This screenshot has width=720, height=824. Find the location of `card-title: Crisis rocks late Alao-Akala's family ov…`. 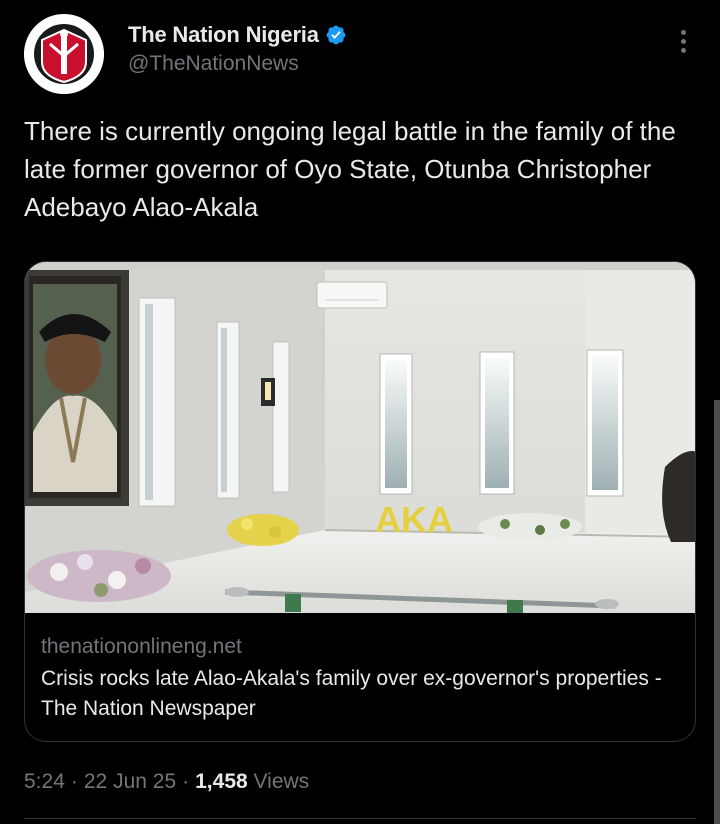

card-title: Crisis rocks late Alao-Akala's family ov… is located at coordinates (351, 693).